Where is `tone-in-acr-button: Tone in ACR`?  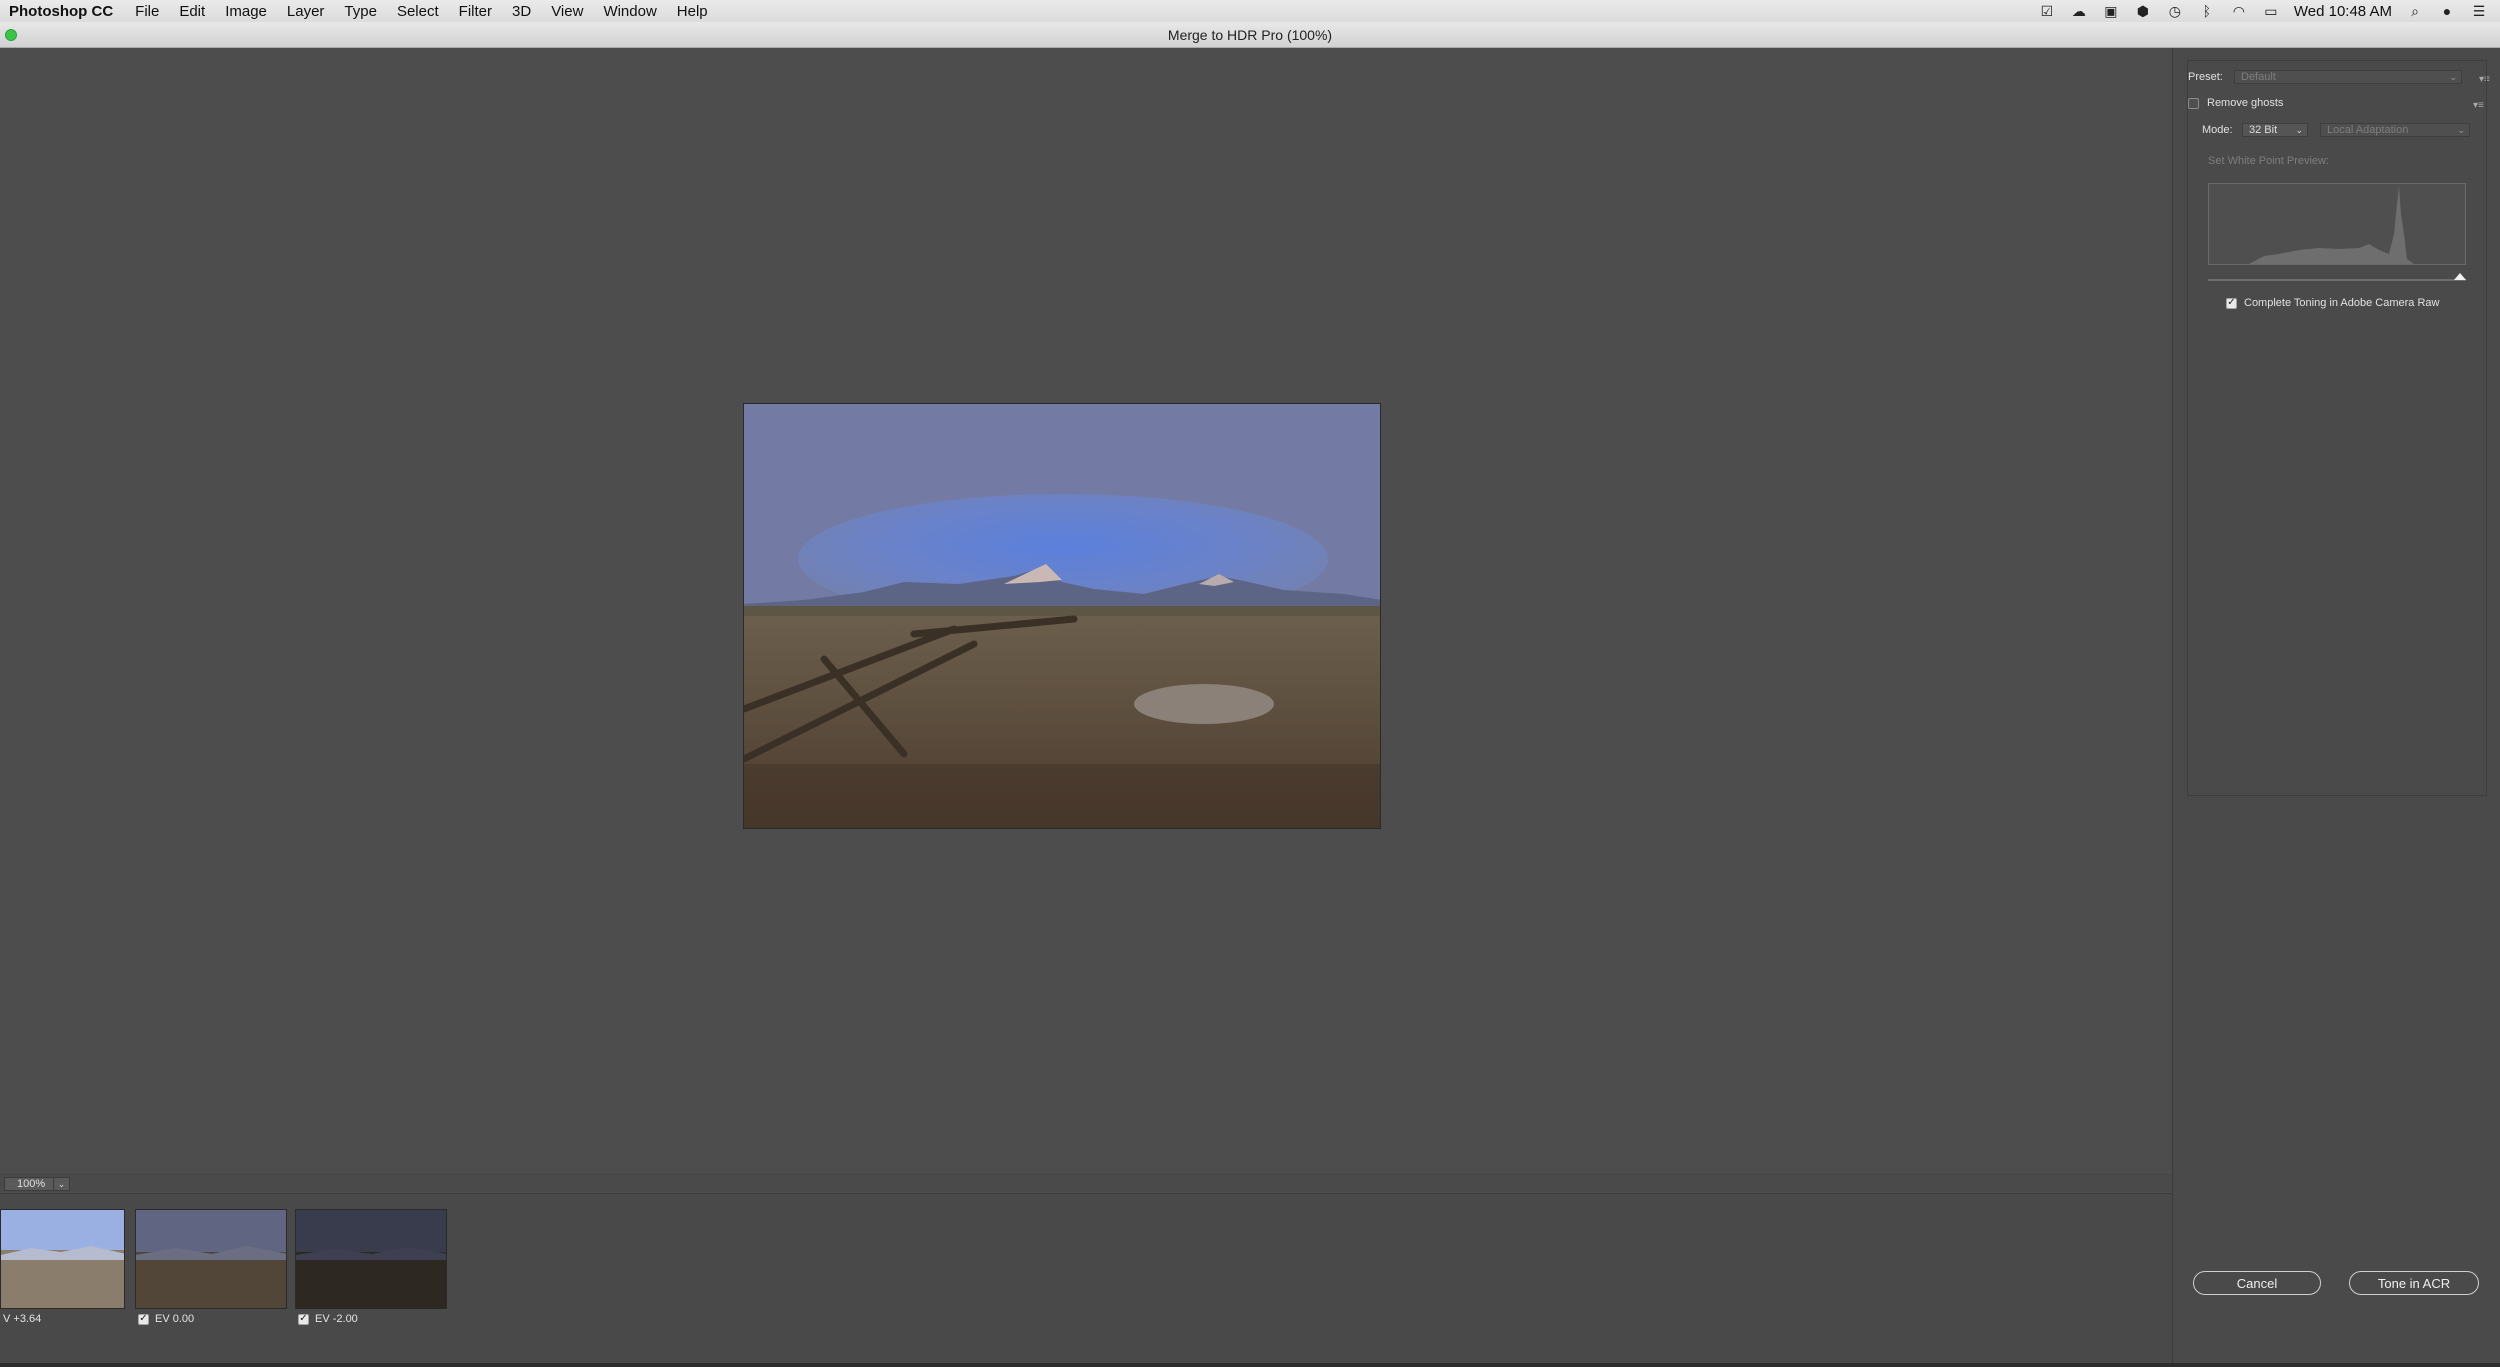
tone-in-acr-button: Tone in ACR is located at coordinates (2414, 1283).